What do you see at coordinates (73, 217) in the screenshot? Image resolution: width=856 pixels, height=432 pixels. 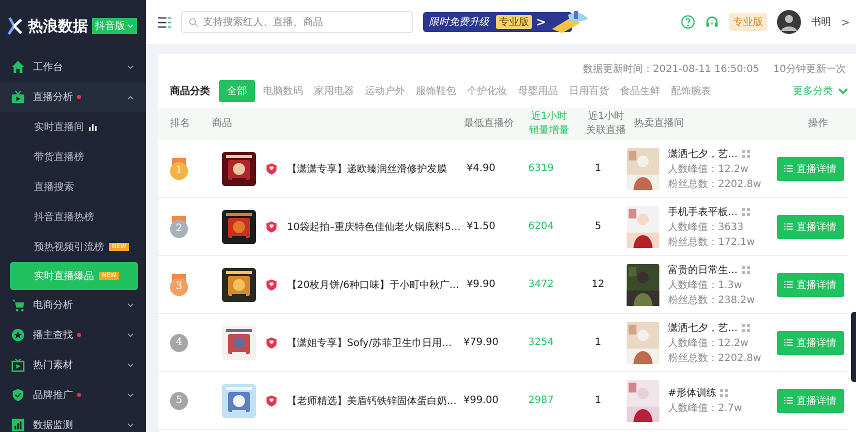 I see `sidebar-subitem: 抖音直播热榜` at bounding box center [73, 217].